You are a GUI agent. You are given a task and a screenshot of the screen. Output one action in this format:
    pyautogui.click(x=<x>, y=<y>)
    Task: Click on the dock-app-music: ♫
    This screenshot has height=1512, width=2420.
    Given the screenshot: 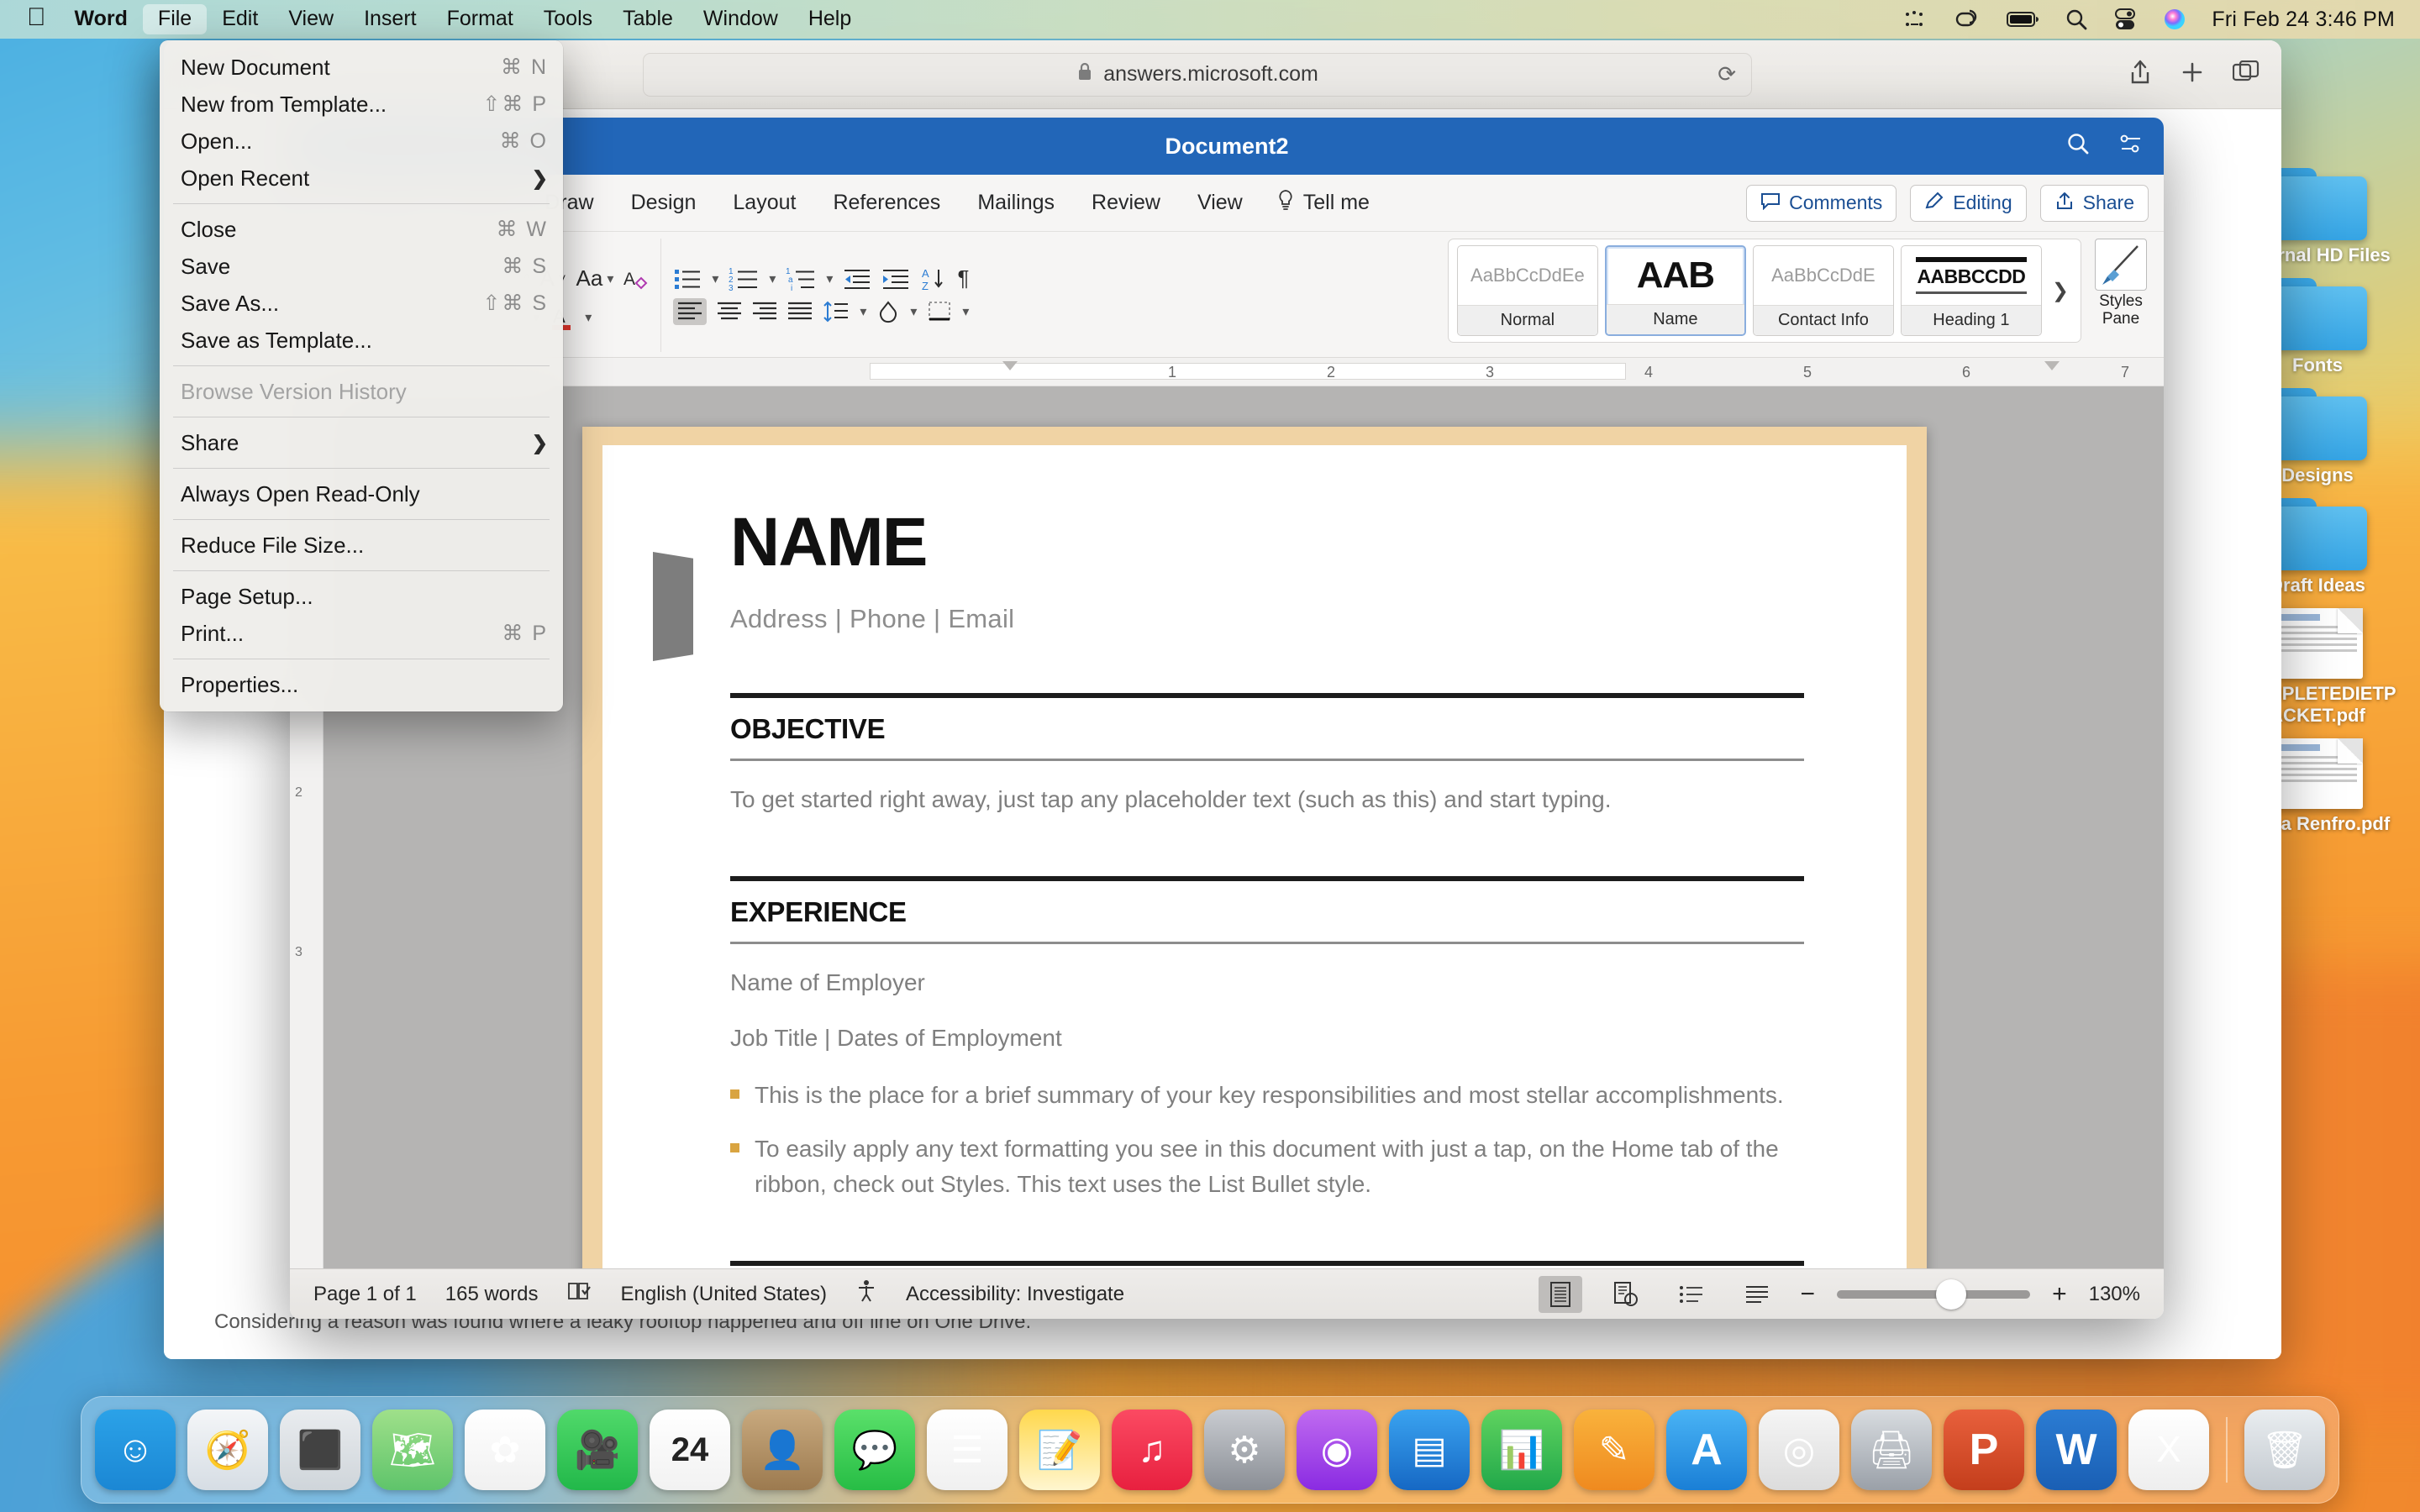 What is the action you would take?
    pyautogui.click(x=1152, y=1450)
    